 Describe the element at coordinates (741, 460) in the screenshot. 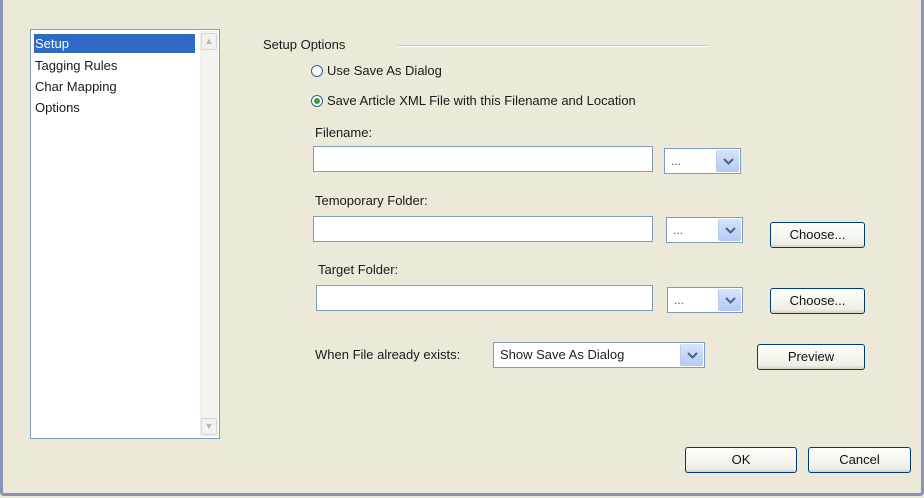

I see `ok-button: OK` at that location.